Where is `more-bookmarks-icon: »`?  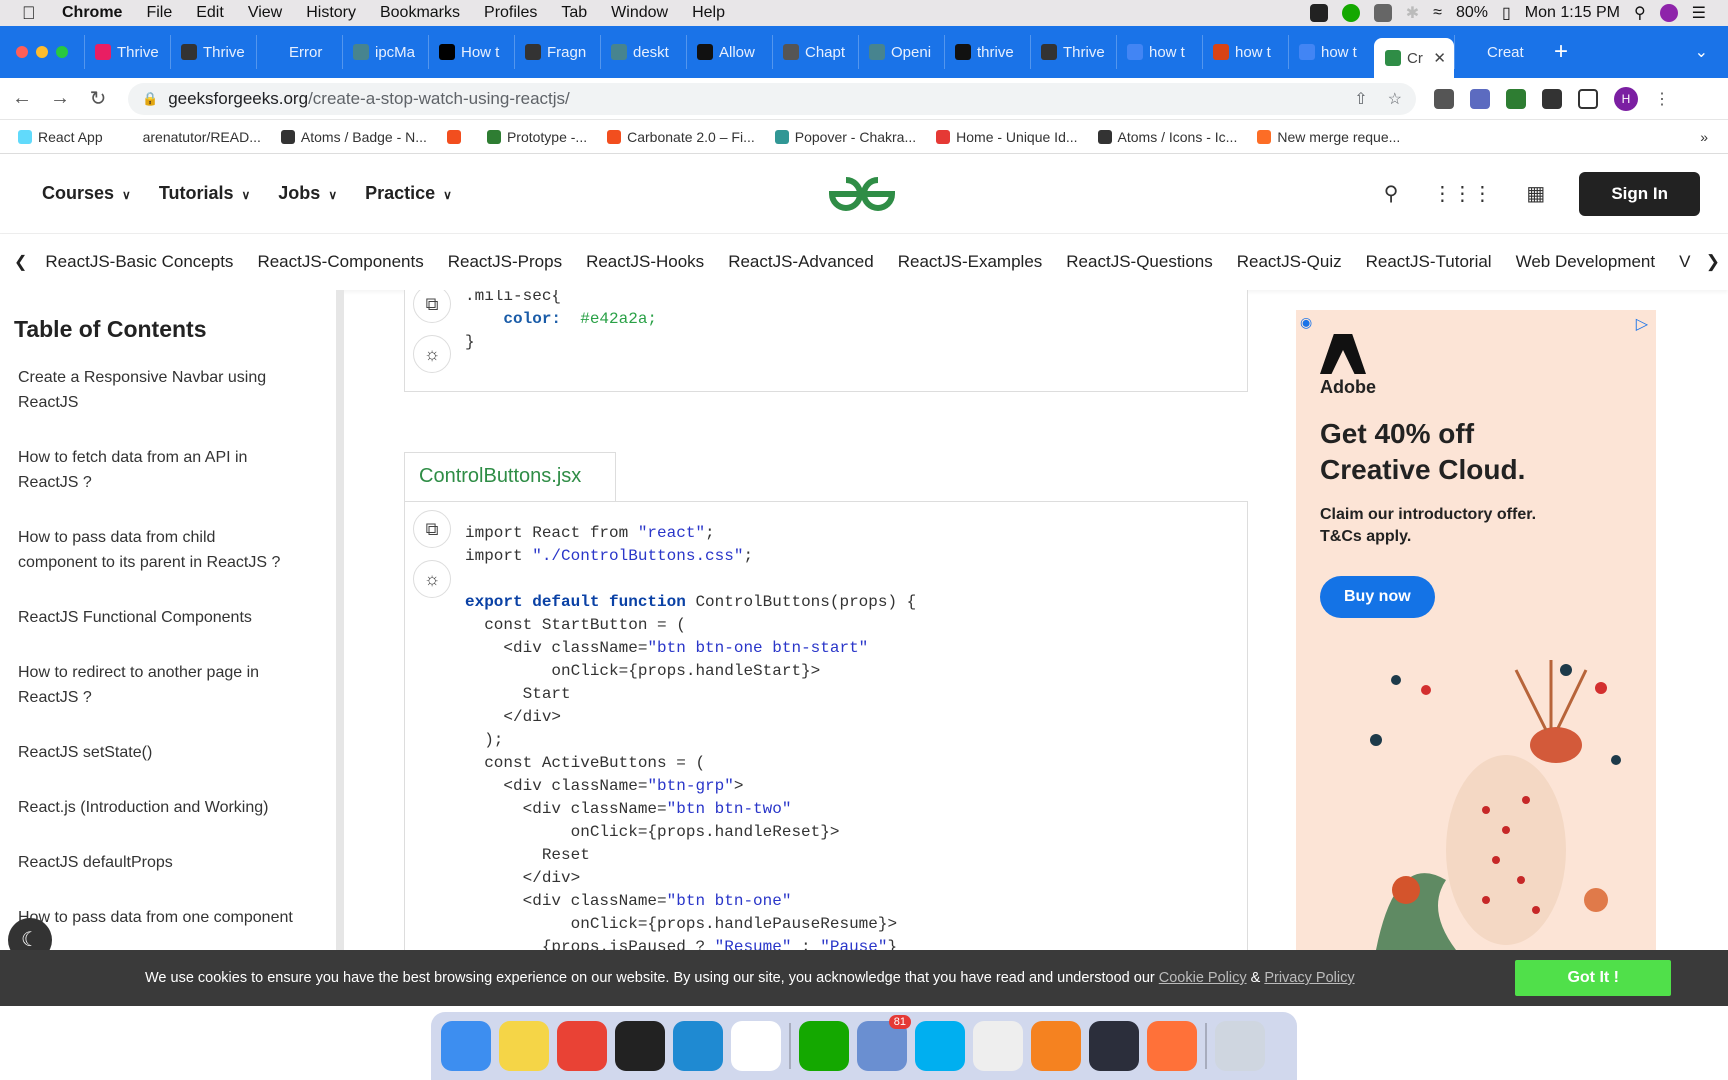
more-bookmarks-icon: » is located at coordinates (1704, 137).